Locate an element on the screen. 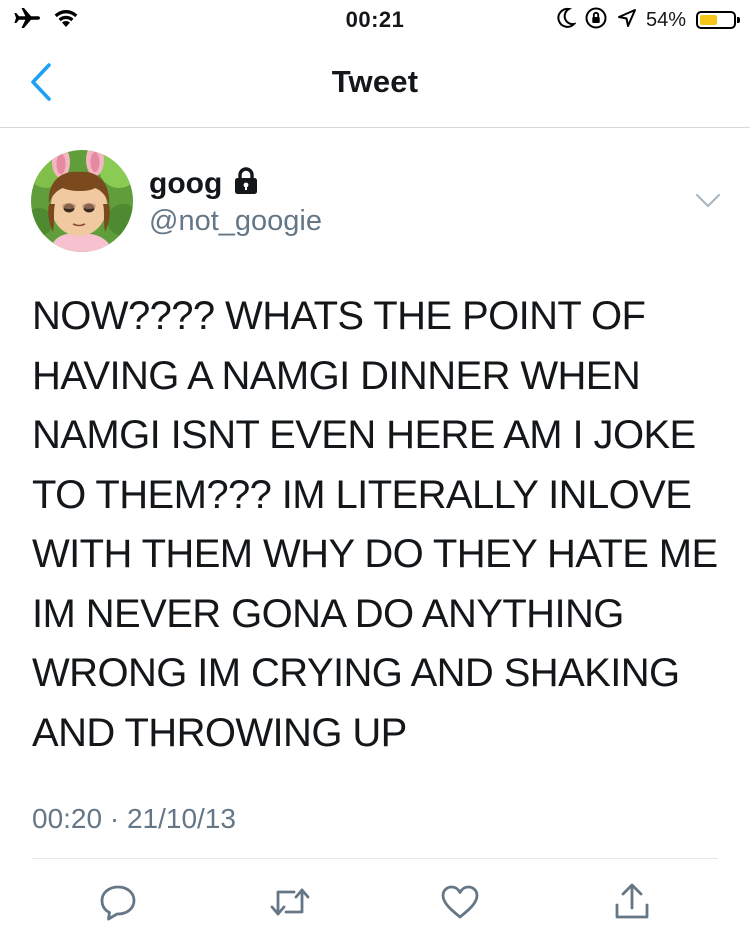 The image size is (750, 939). battery-level is located at coordinates (708, 20).